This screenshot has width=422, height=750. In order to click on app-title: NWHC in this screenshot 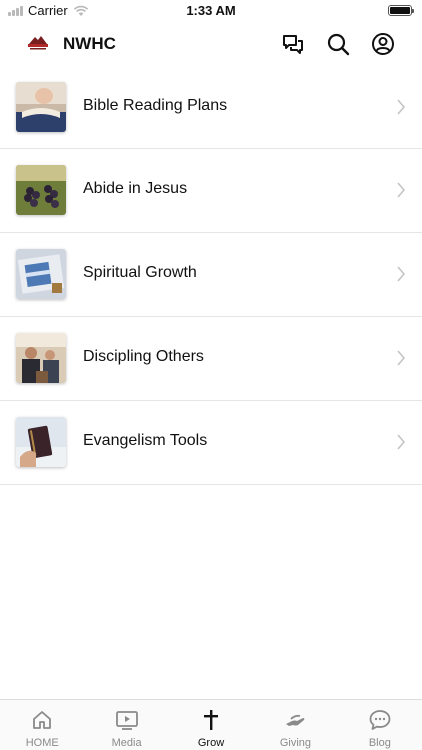, I will do `click(89, 43)`.